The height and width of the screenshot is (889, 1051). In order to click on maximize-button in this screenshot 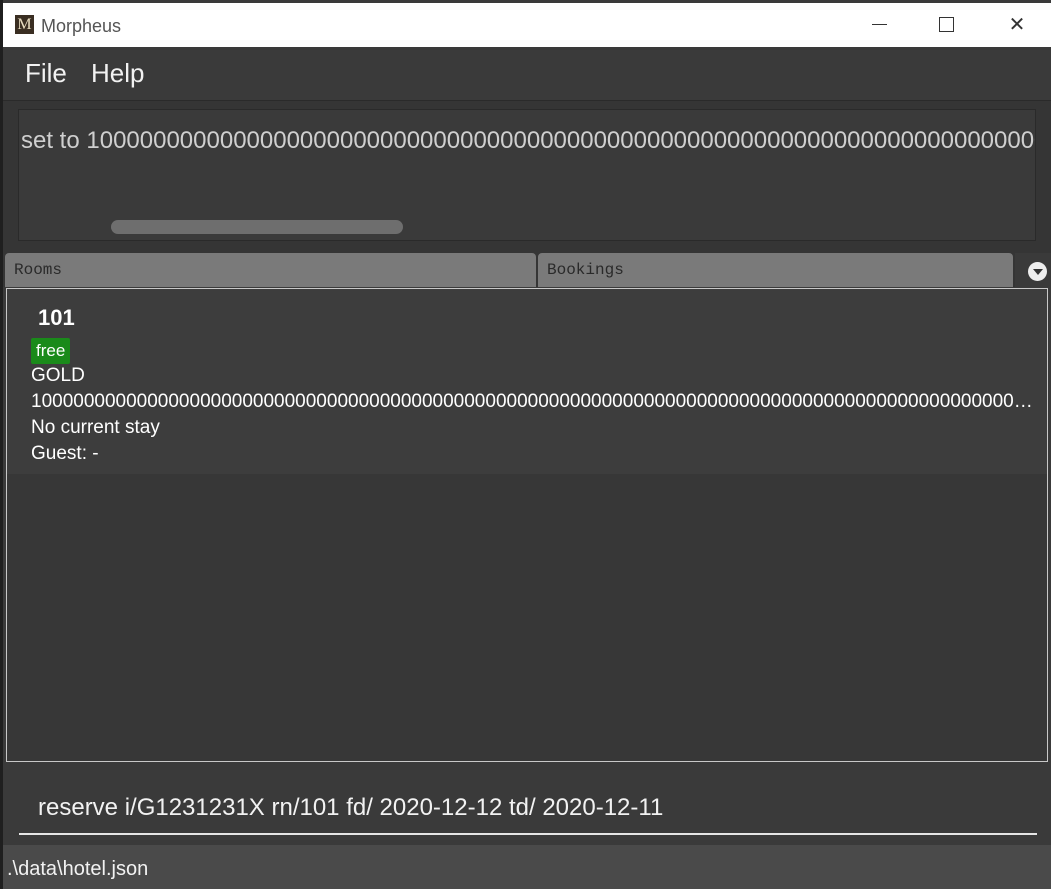, I will do `click(946, 25)`.